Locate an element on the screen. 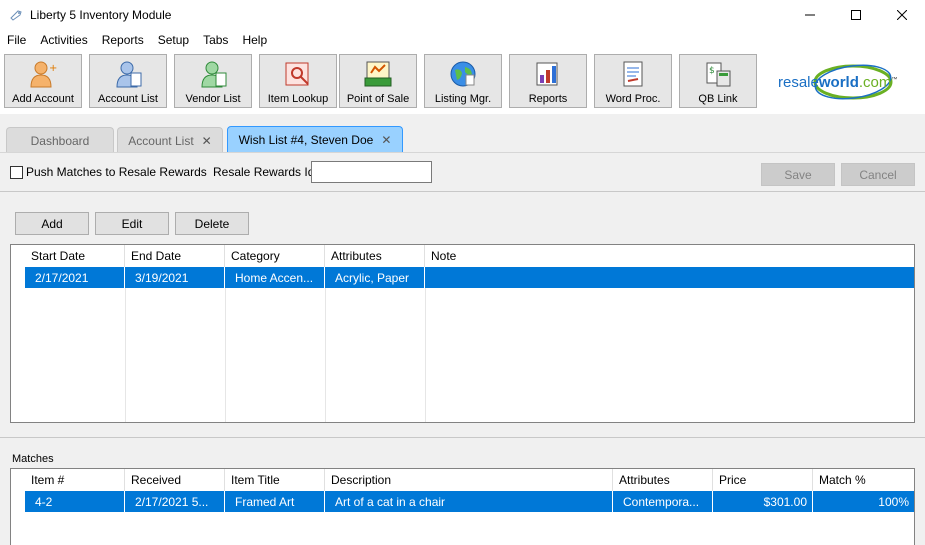 The width and height of the screenshot is (925, 545). cell-description: Art of a cat in a chair is located at coordinates (469, 501).